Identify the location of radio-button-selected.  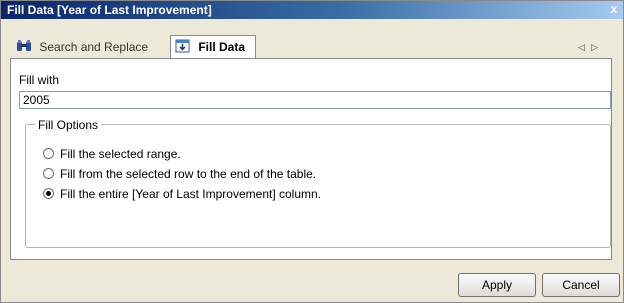
(48, 193).